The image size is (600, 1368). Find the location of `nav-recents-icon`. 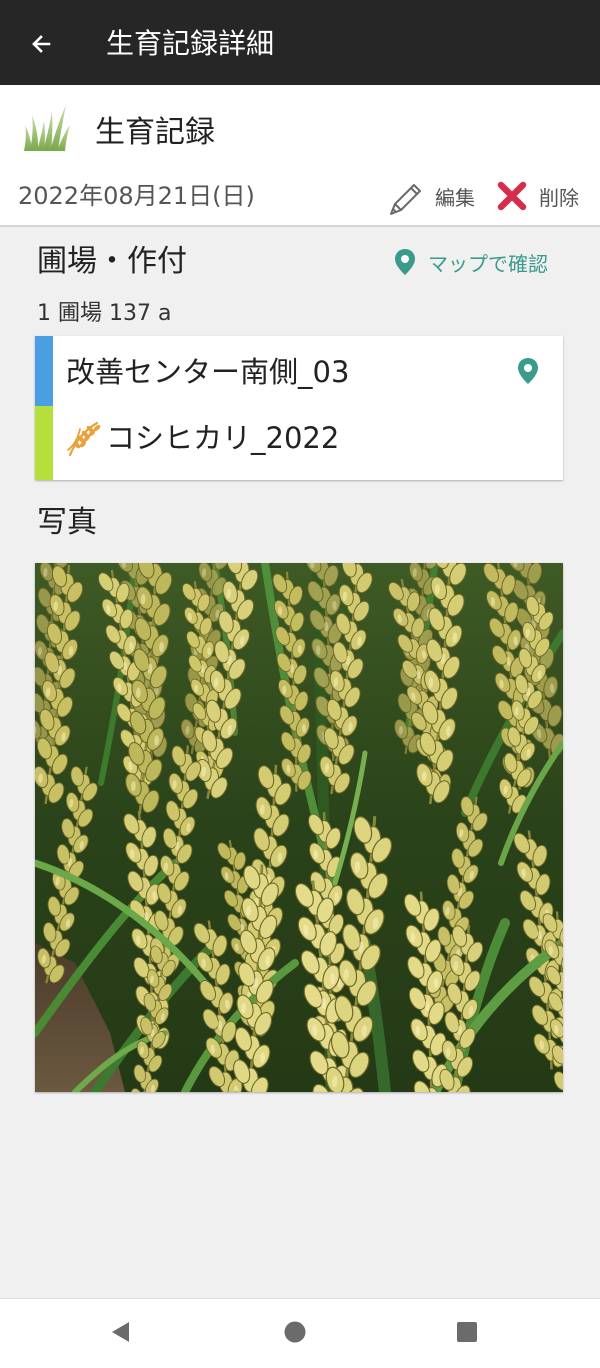

nav-recents-icon is located at coordinates (467, 1332).